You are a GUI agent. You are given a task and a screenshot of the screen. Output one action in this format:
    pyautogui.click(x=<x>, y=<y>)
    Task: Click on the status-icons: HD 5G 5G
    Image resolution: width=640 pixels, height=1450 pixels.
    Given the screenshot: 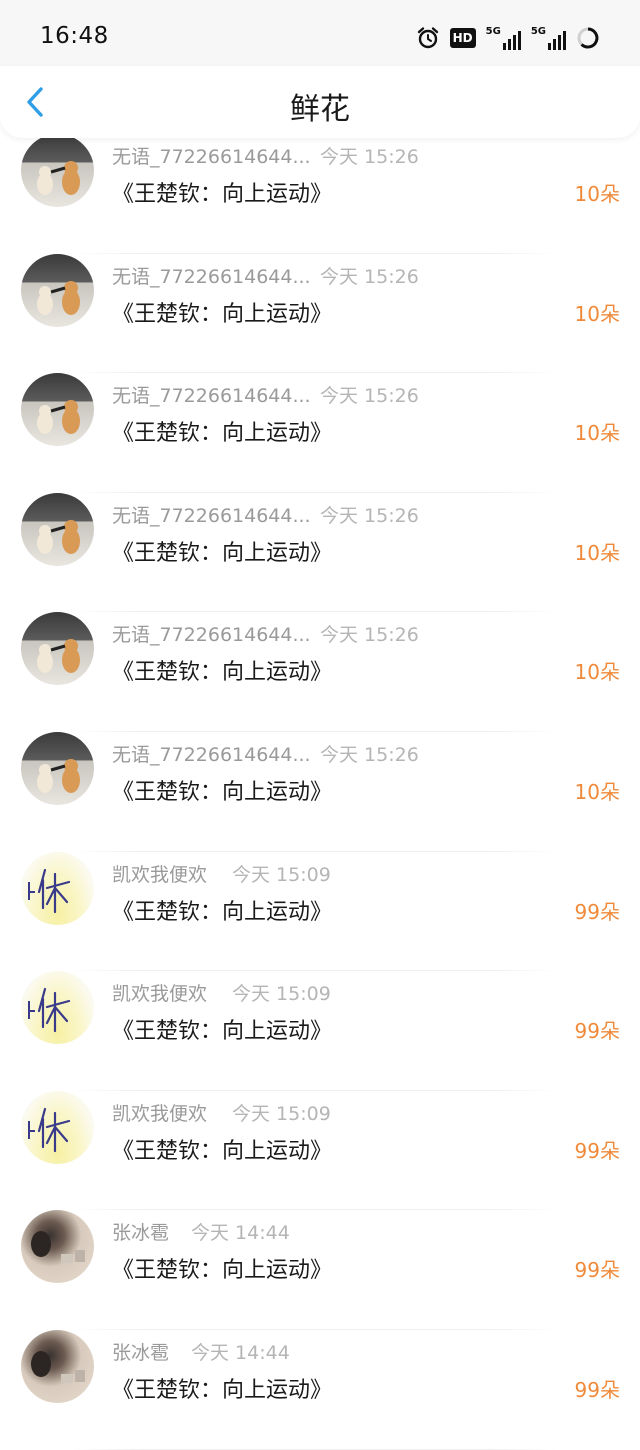 What is the action you would take?
    pyautogui.click(x=508, y=38)
    